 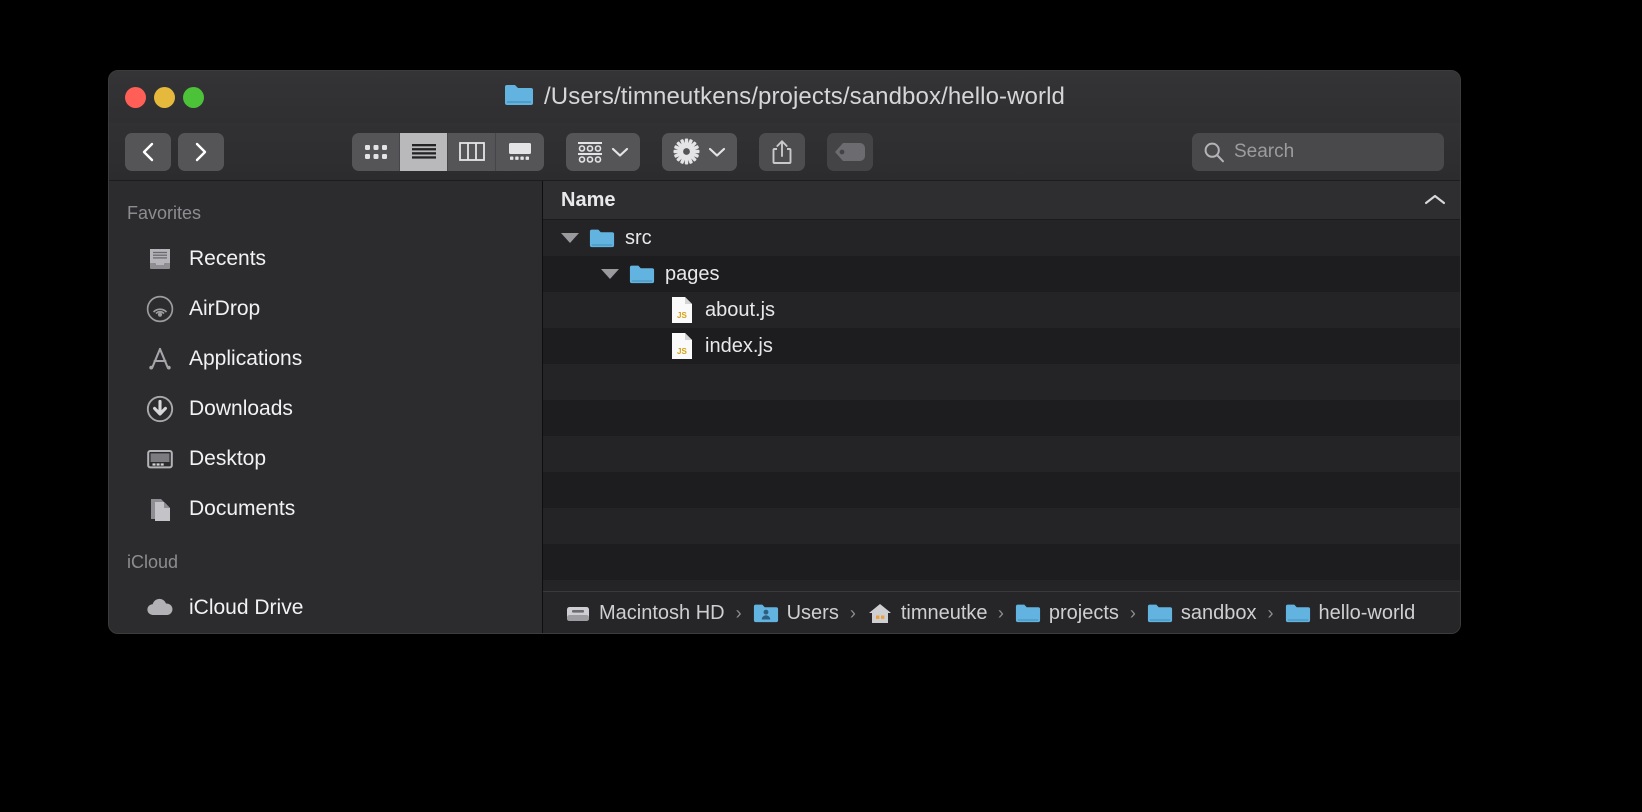 I want to click on sidebar-item-icloud-drive: iCloud Drive, so click(x=325, y=608).